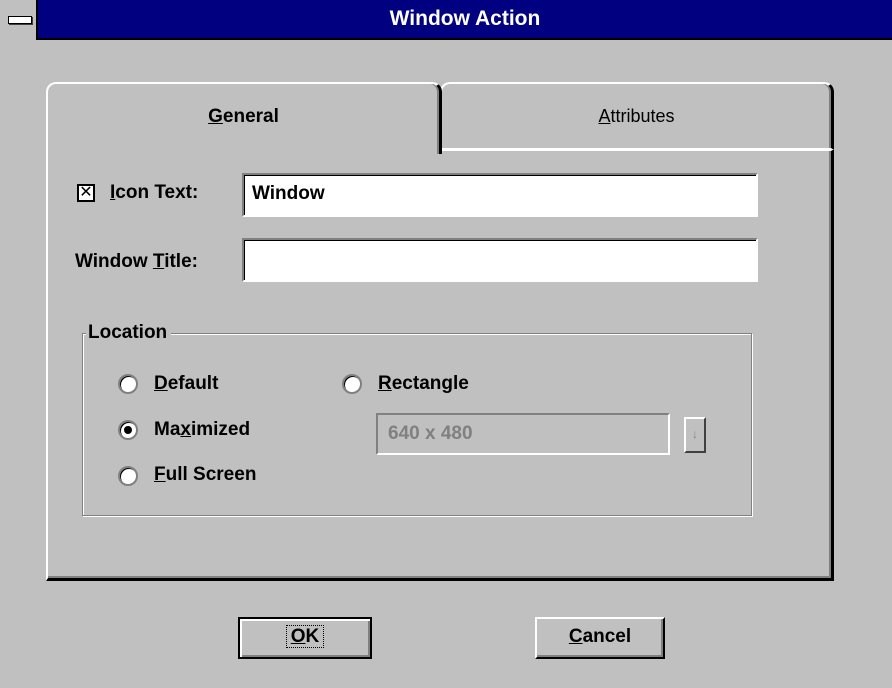 The height and width of the screenshot is (688, 892). What do you see at coordinates (186, 384) in the screenshot?
I see `radio-default-label: Default` at bounding box center [186, 384].